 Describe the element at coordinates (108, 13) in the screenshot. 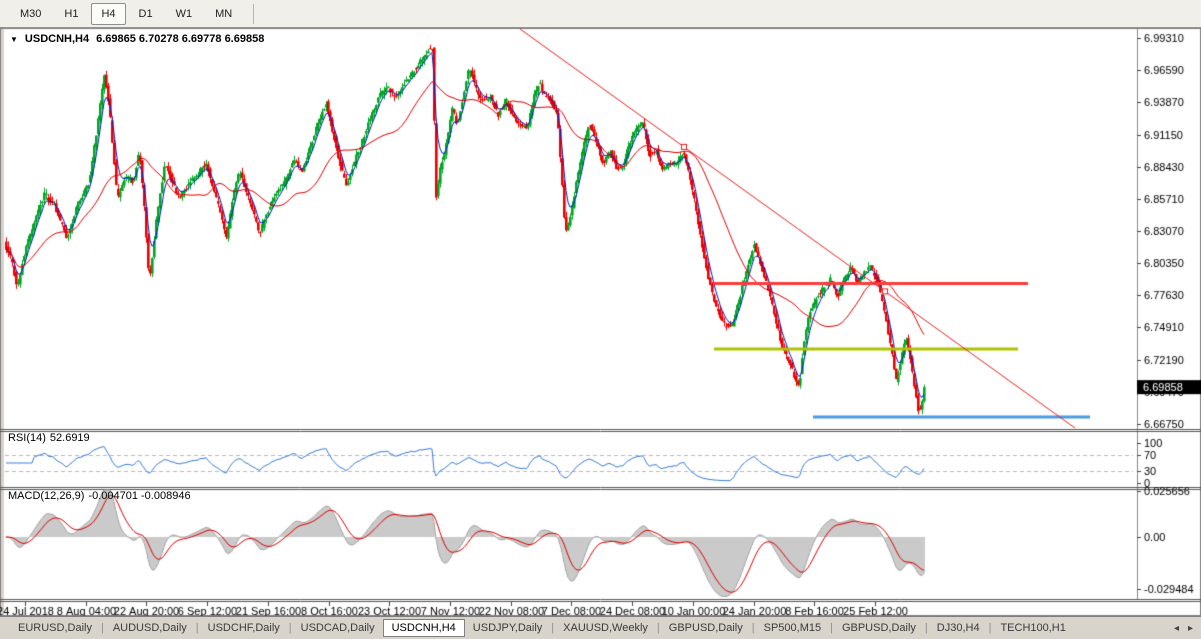

I see `timeframe-h4: H4` at that location.